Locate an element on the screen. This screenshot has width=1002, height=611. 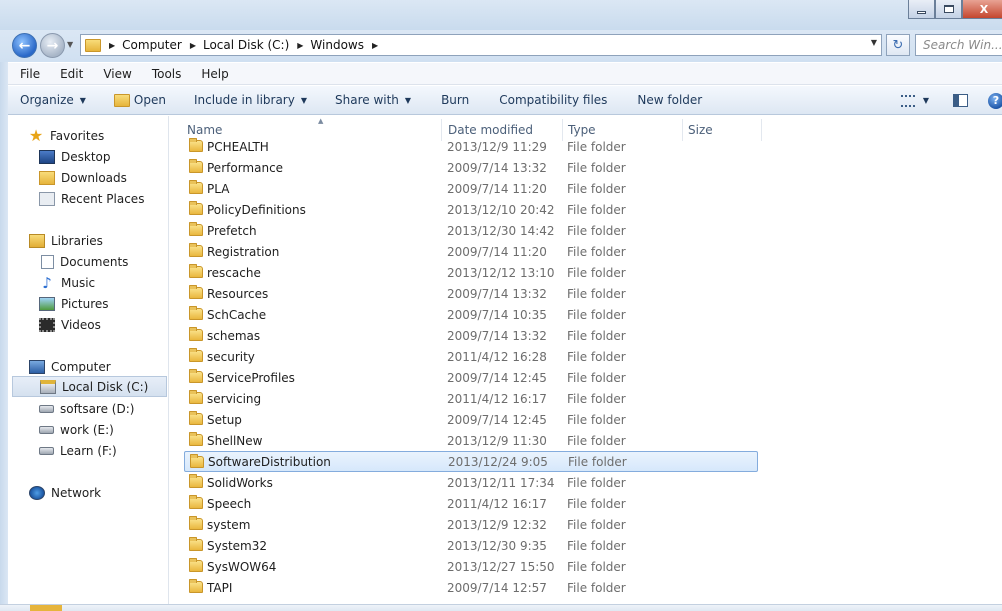
new-folder-button: New folder is located at coordinates (664, 100).